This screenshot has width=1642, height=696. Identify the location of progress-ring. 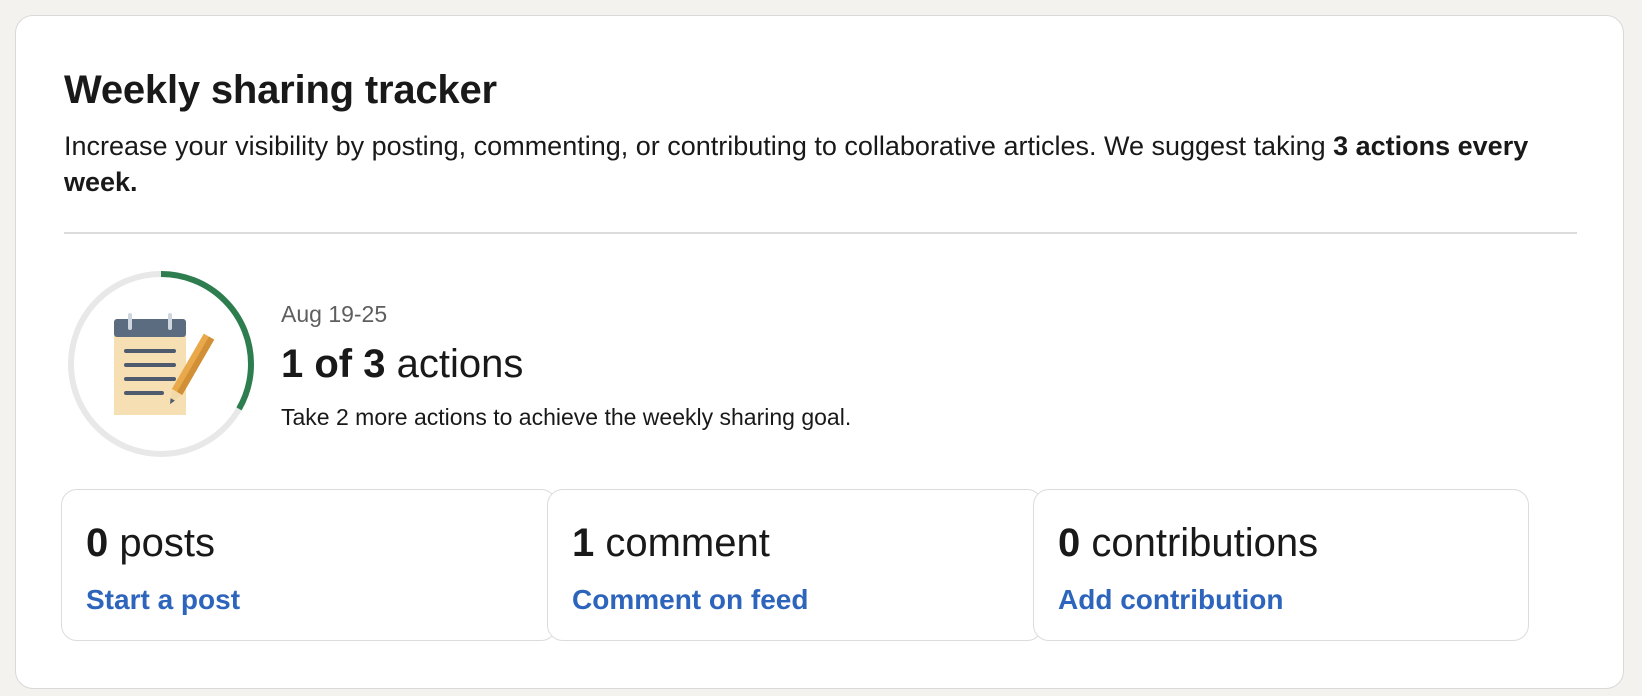
(161, 364).